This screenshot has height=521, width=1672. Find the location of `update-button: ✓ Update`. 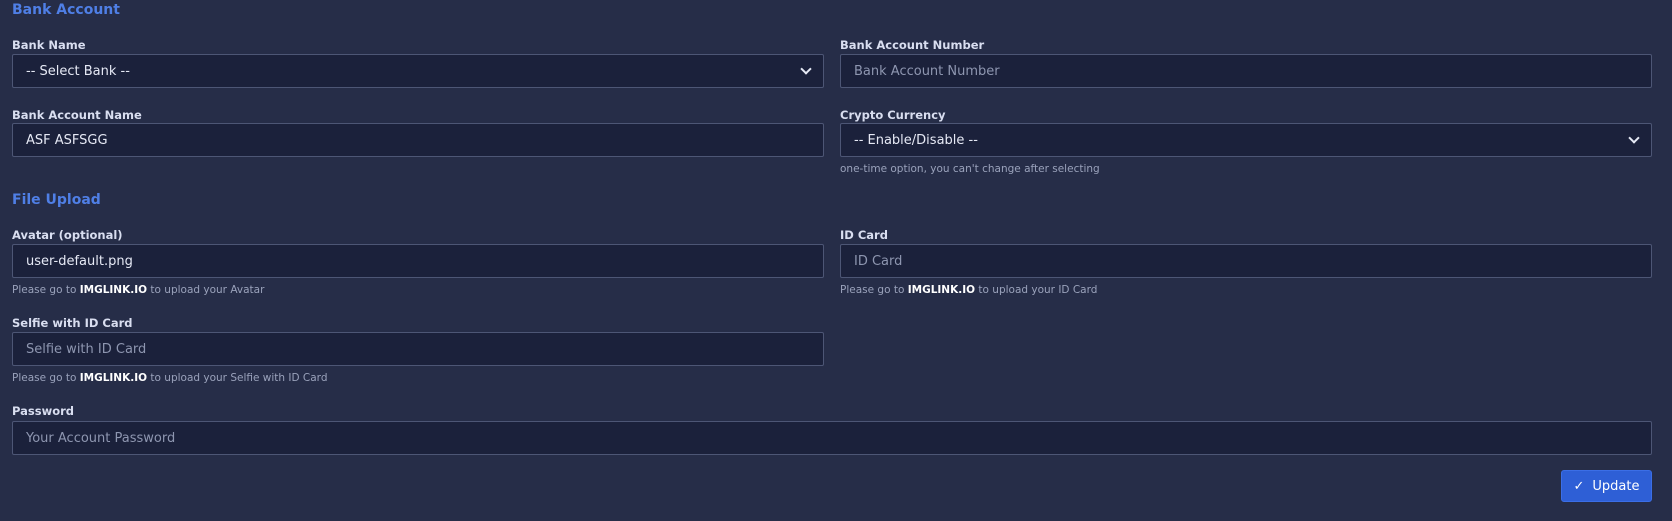

update-button: ✓ Update is located at coordinates (1606, 486).